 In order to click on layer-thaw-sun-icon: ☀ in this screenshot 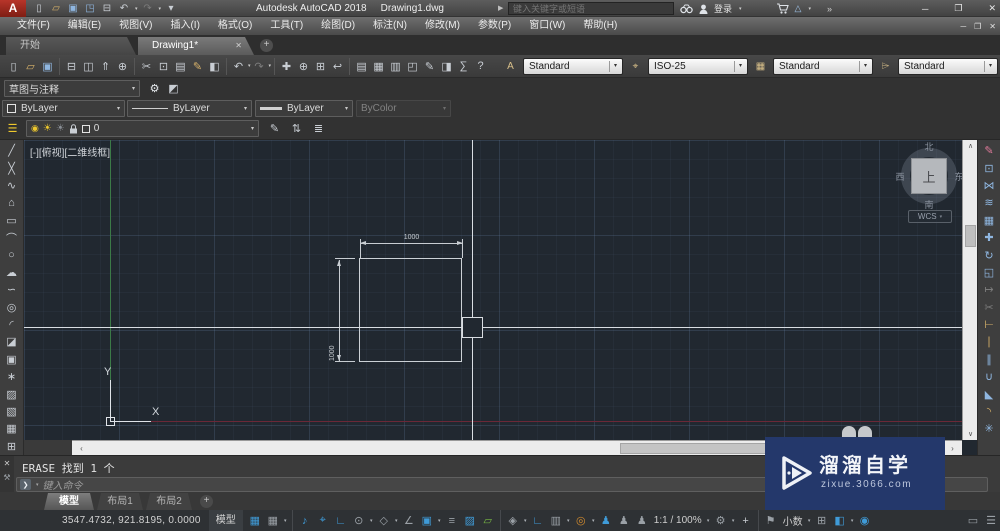, I will do `click(47, 128)`.